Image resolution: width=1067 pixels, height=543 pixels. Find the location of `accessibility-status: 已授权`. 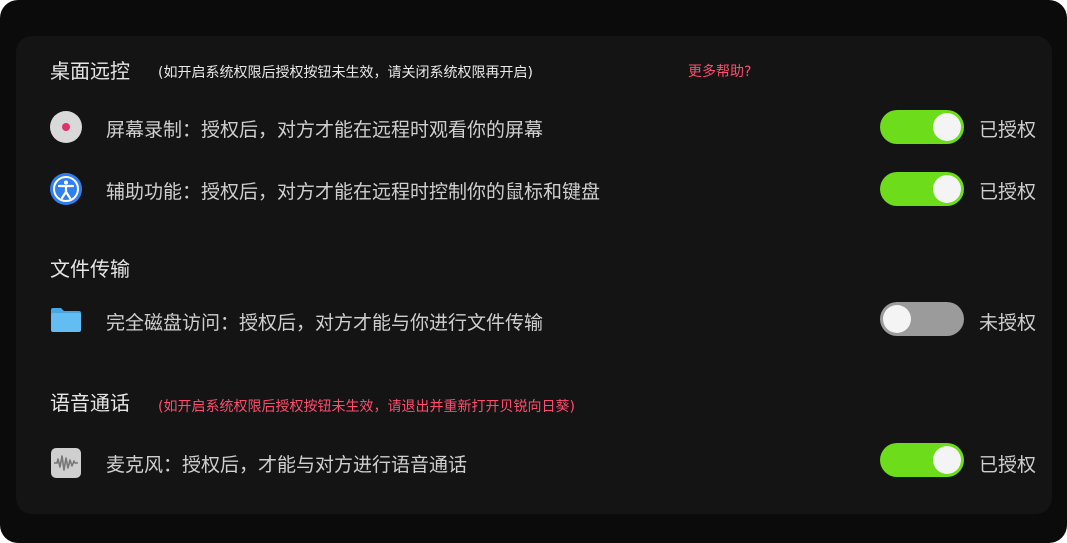

accessibility-status: 已授权 is located at coordinates (1008, 192).